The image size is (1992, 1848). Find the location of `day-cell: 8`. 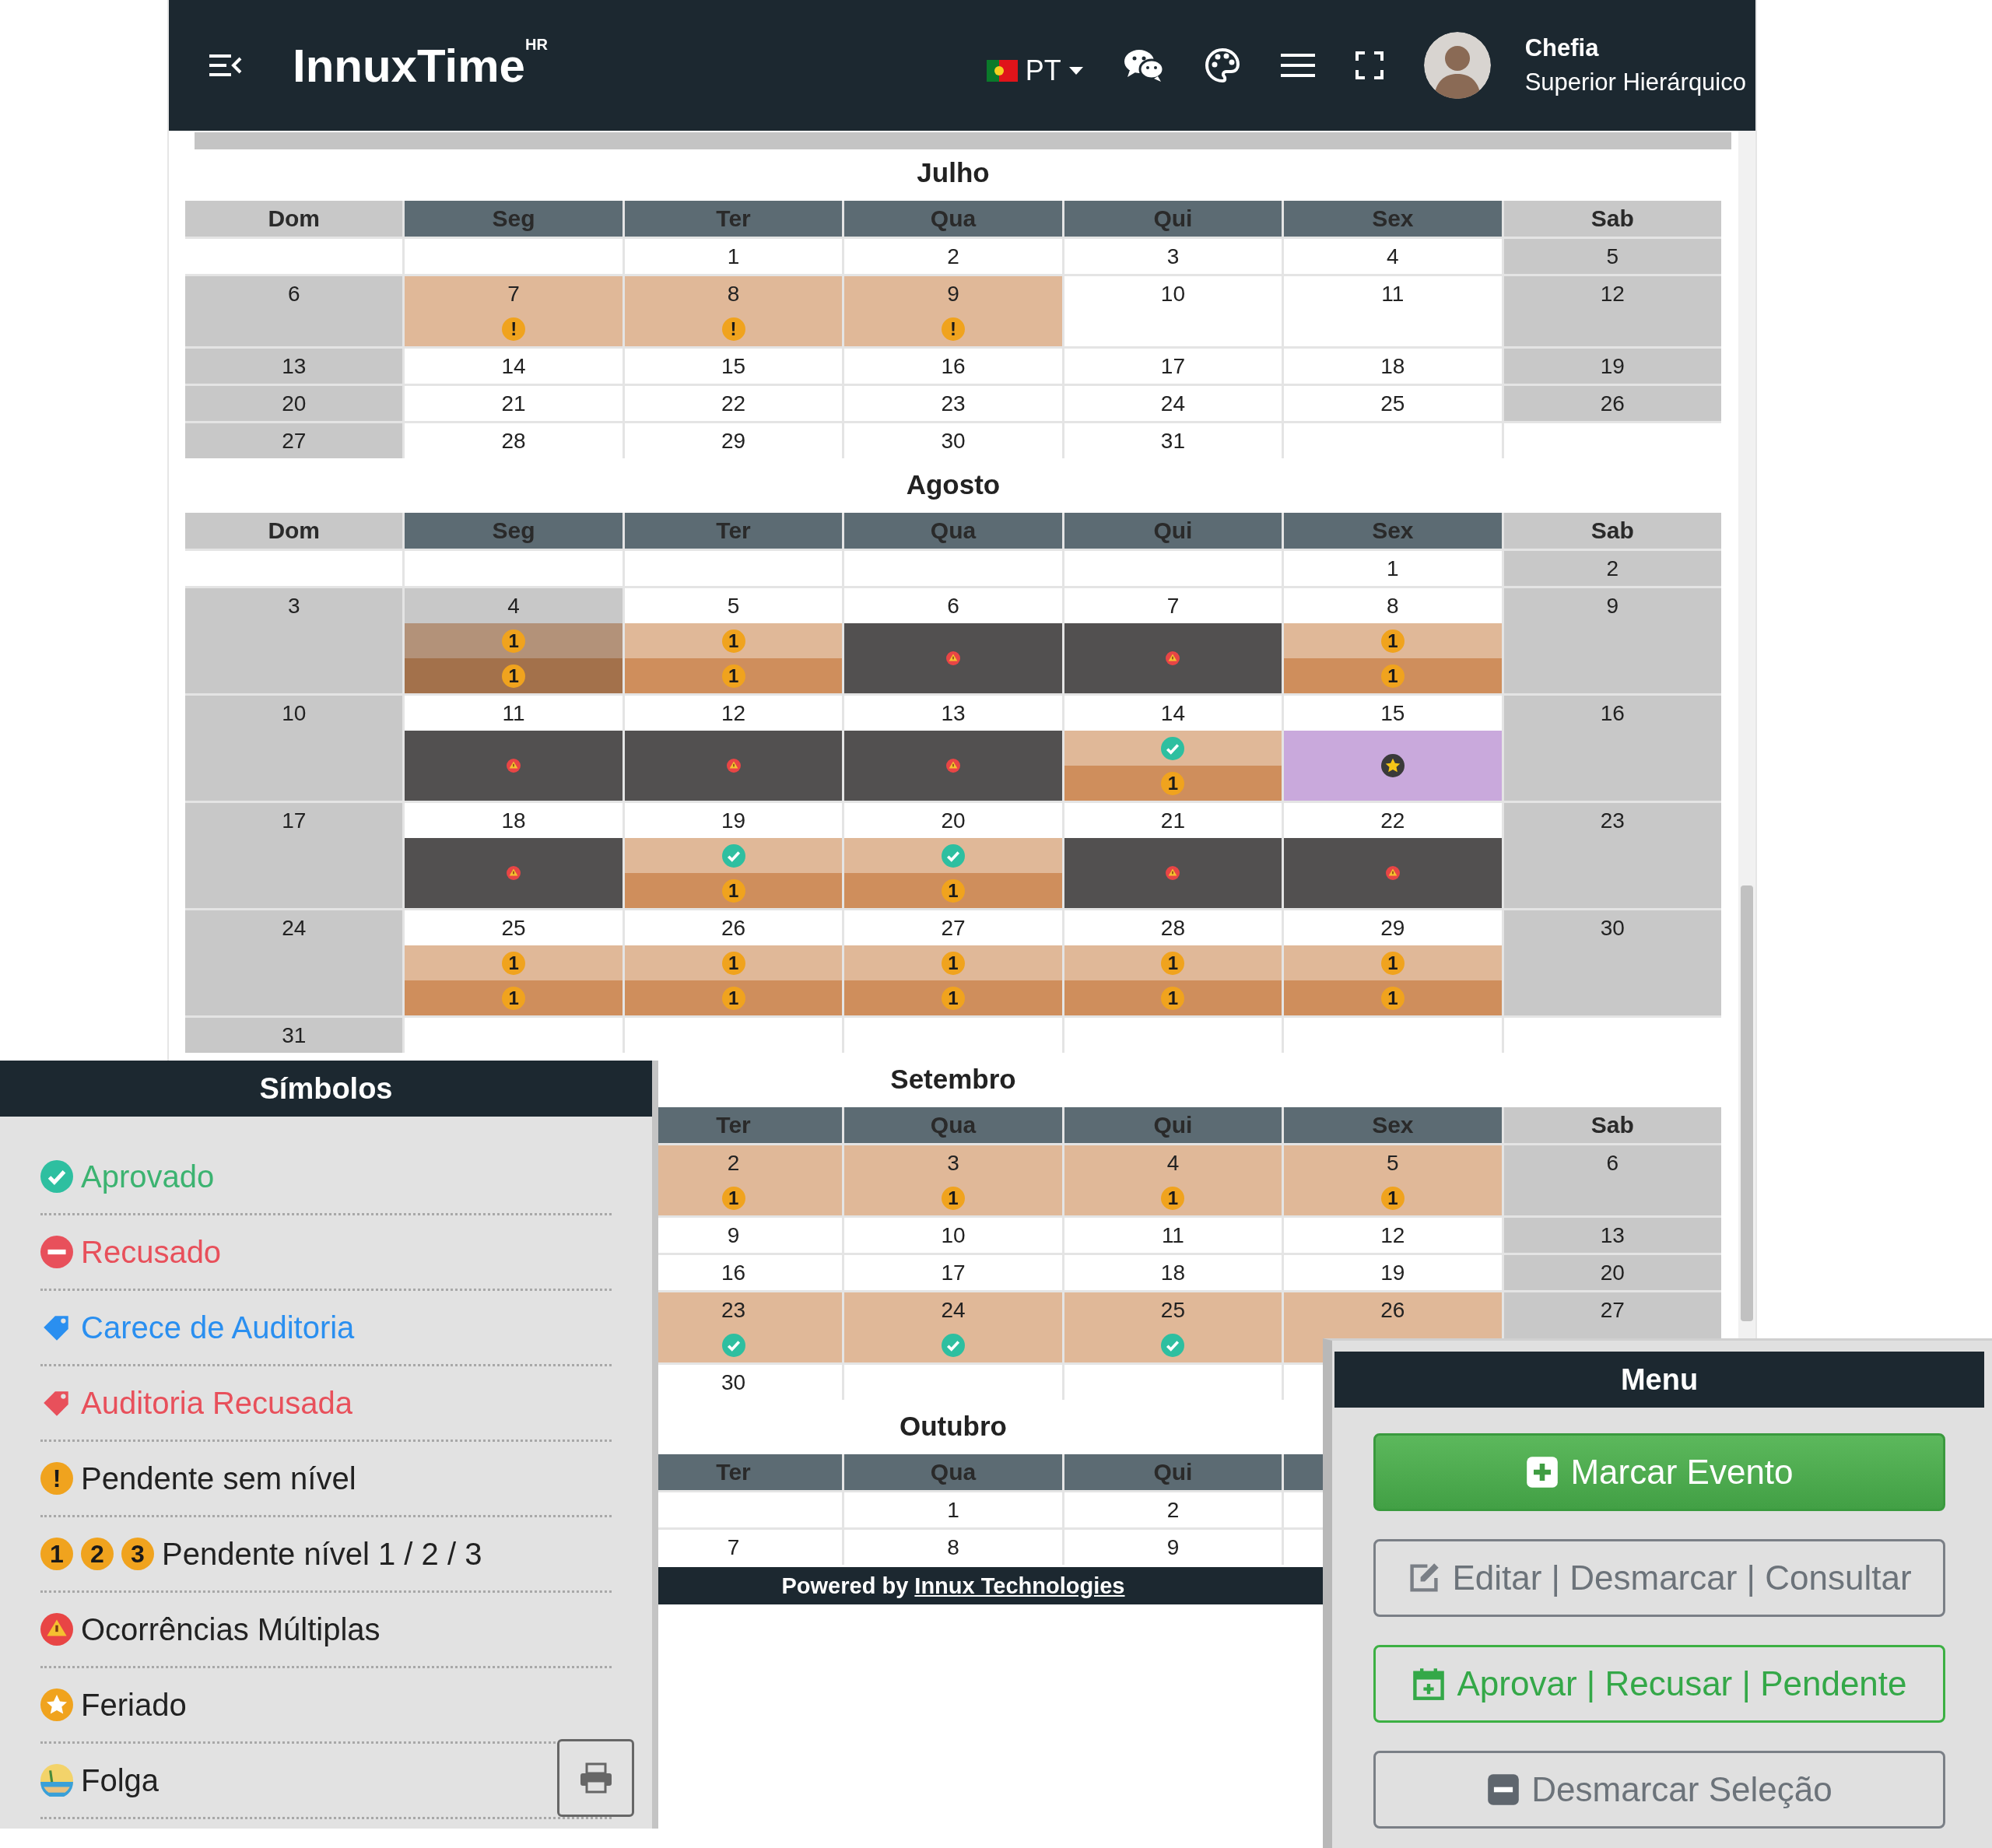

day-cell: 8 is located at coordinates (953, 1547).